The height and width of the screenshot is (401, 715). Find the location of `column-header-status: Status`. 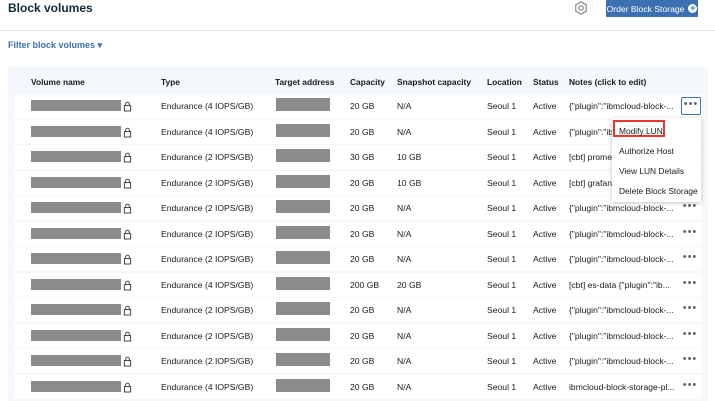

column-header-status: Status is located at coordinates (546, 82).